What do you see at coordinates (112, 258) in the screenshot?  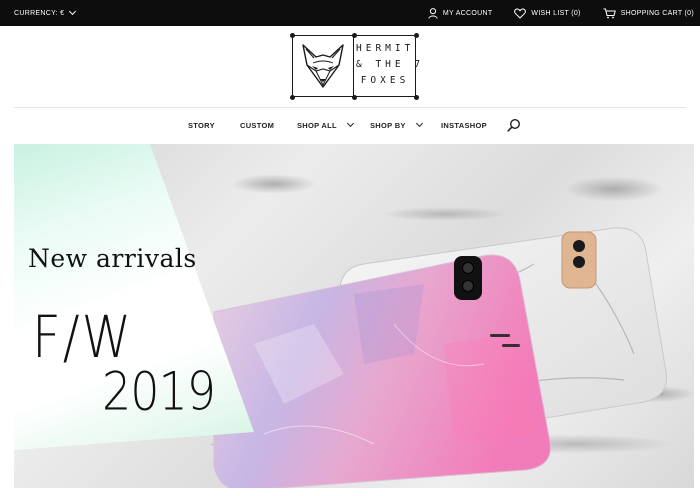 I see `hero-subtitle: New arrivals` at bounding box center [112, 258].